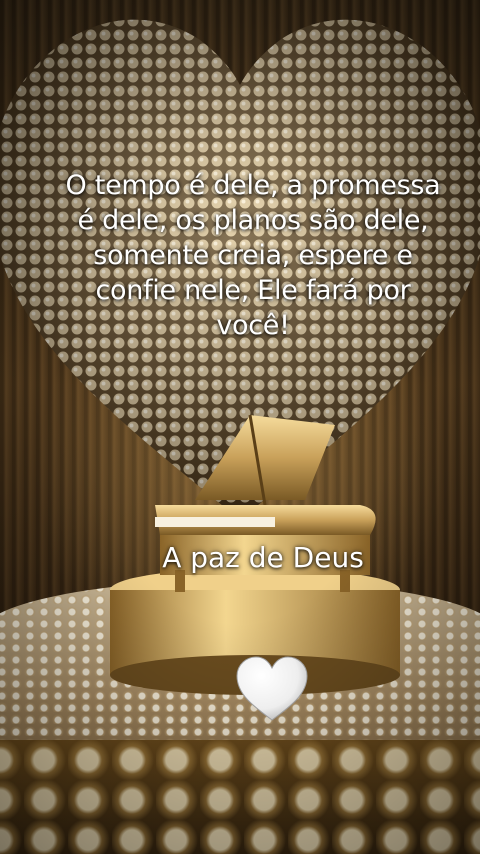 This screenshot has width=480, height=854. I want to click on white-heart-icon, so click(272, 688).